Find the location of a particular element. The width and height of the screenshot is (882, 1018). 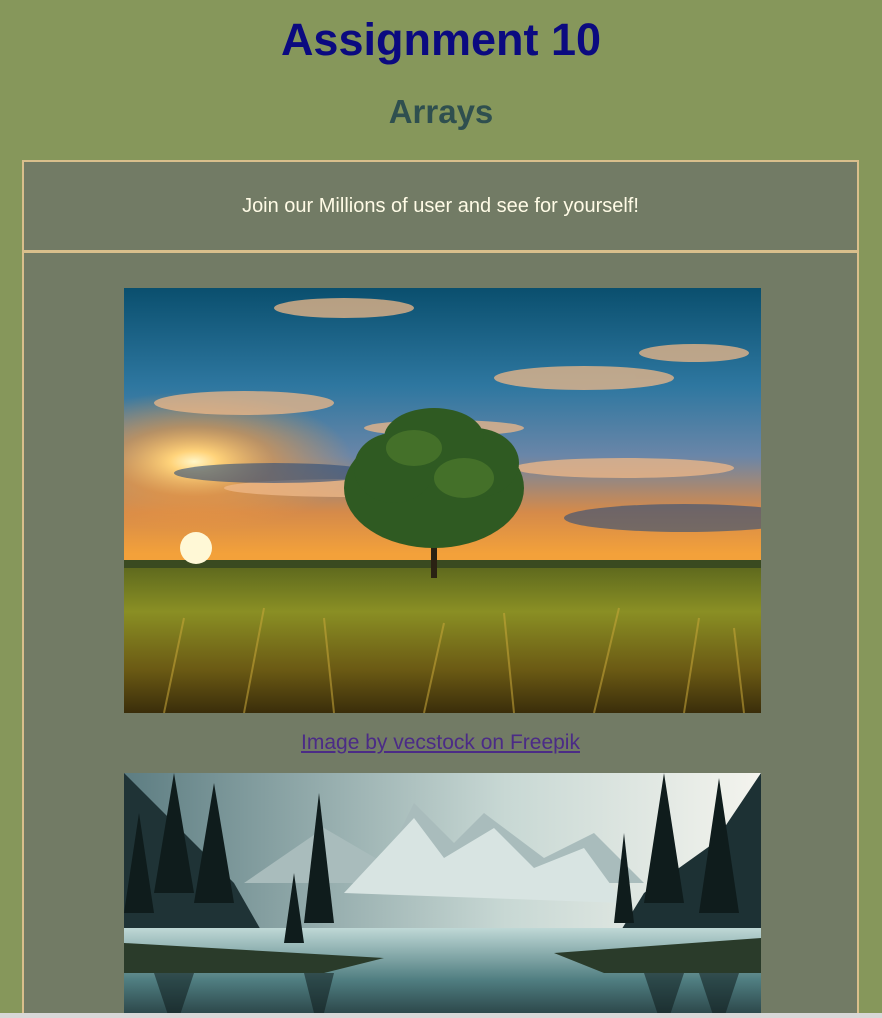

page-subtitle: Arrays is located at coordinates (441, 111).